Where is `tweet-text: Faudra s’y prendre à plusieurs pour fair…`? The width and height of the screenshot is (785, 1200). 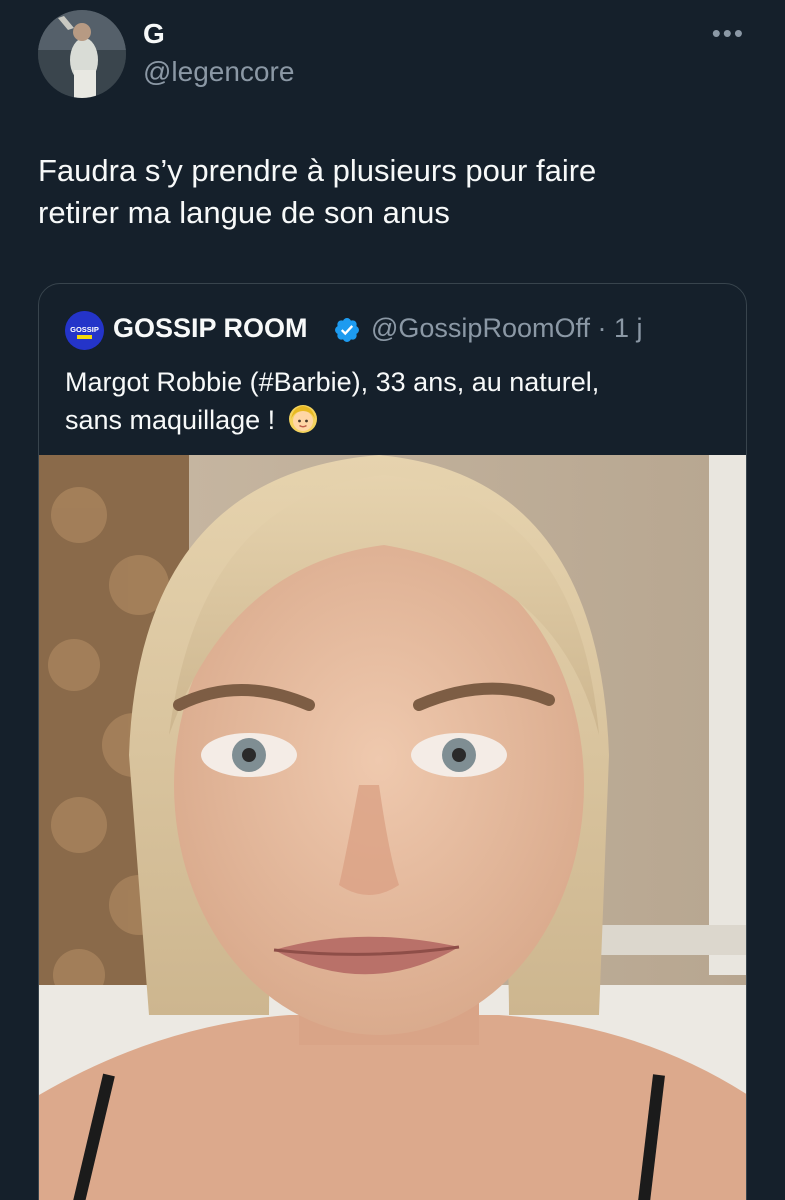
tweet-text: Faudra s’y prendre à plusieurs pour fair… is located at coordinates (398, 192).